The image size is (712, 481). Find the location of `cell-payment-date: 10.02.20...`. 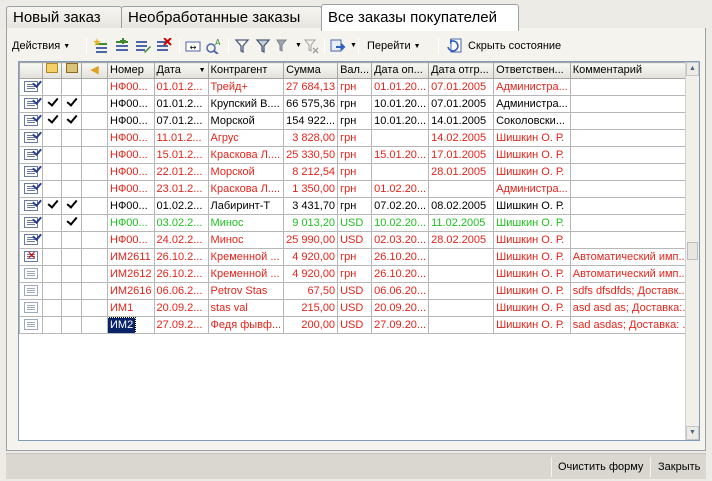

cell-payment-date: 10.02.20... is located at coordinates (400, 223).